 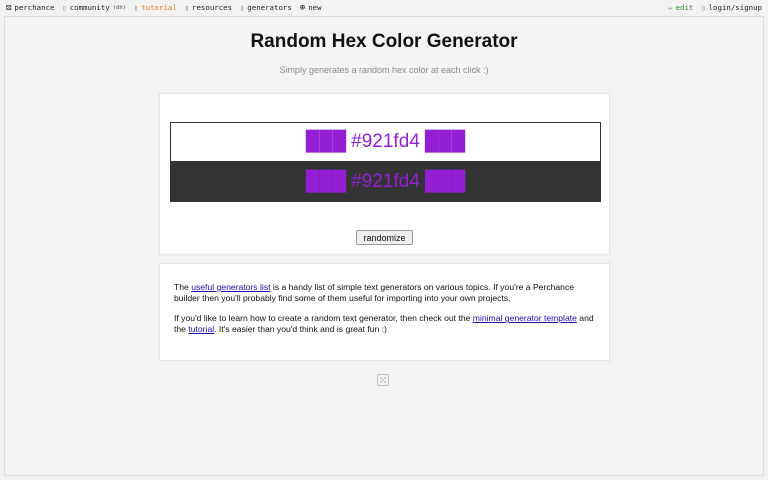 What do you see at coordinates (735, 7) in the screenshot?
I see `nav-login-label: login/signup` at bounding box center [735, 7].